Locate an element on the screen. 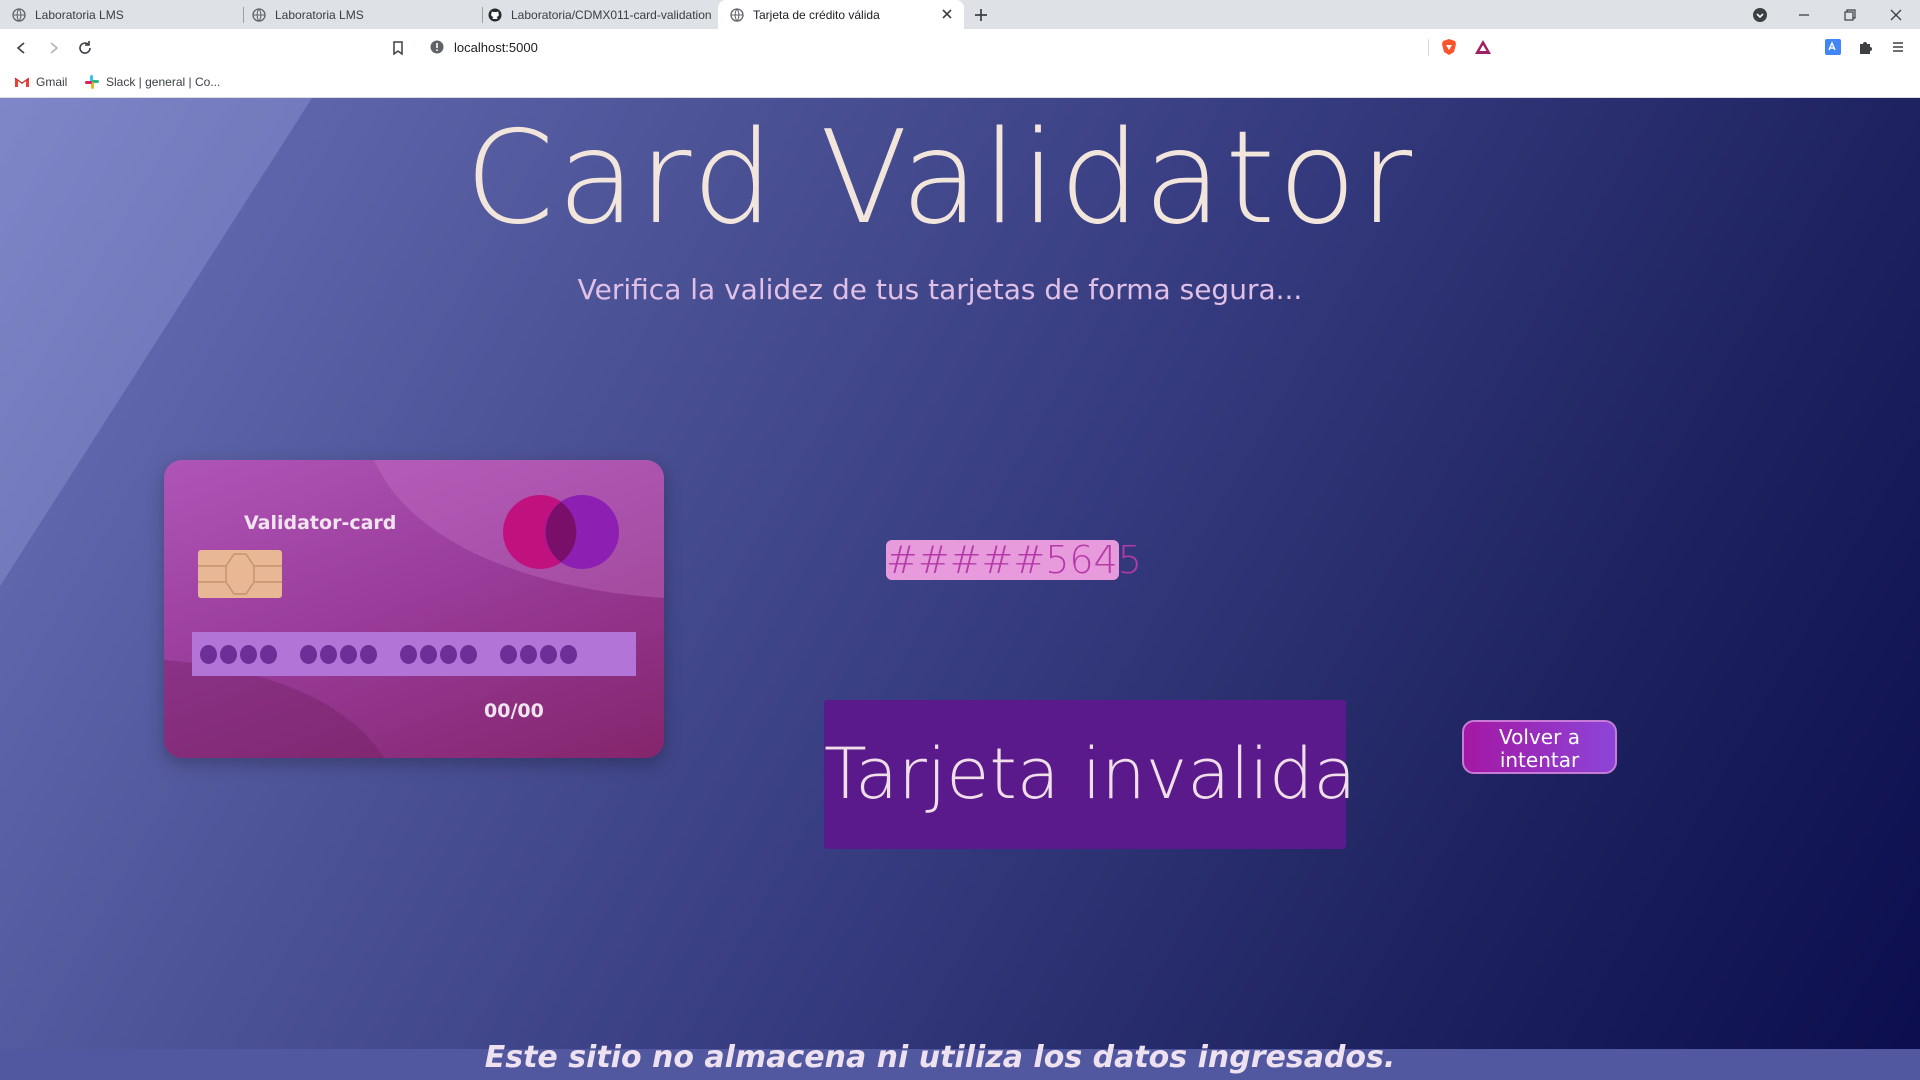 The height and width of the screenshot is (1080, 1920). new-tab-button is located at coordinates (981, 15).